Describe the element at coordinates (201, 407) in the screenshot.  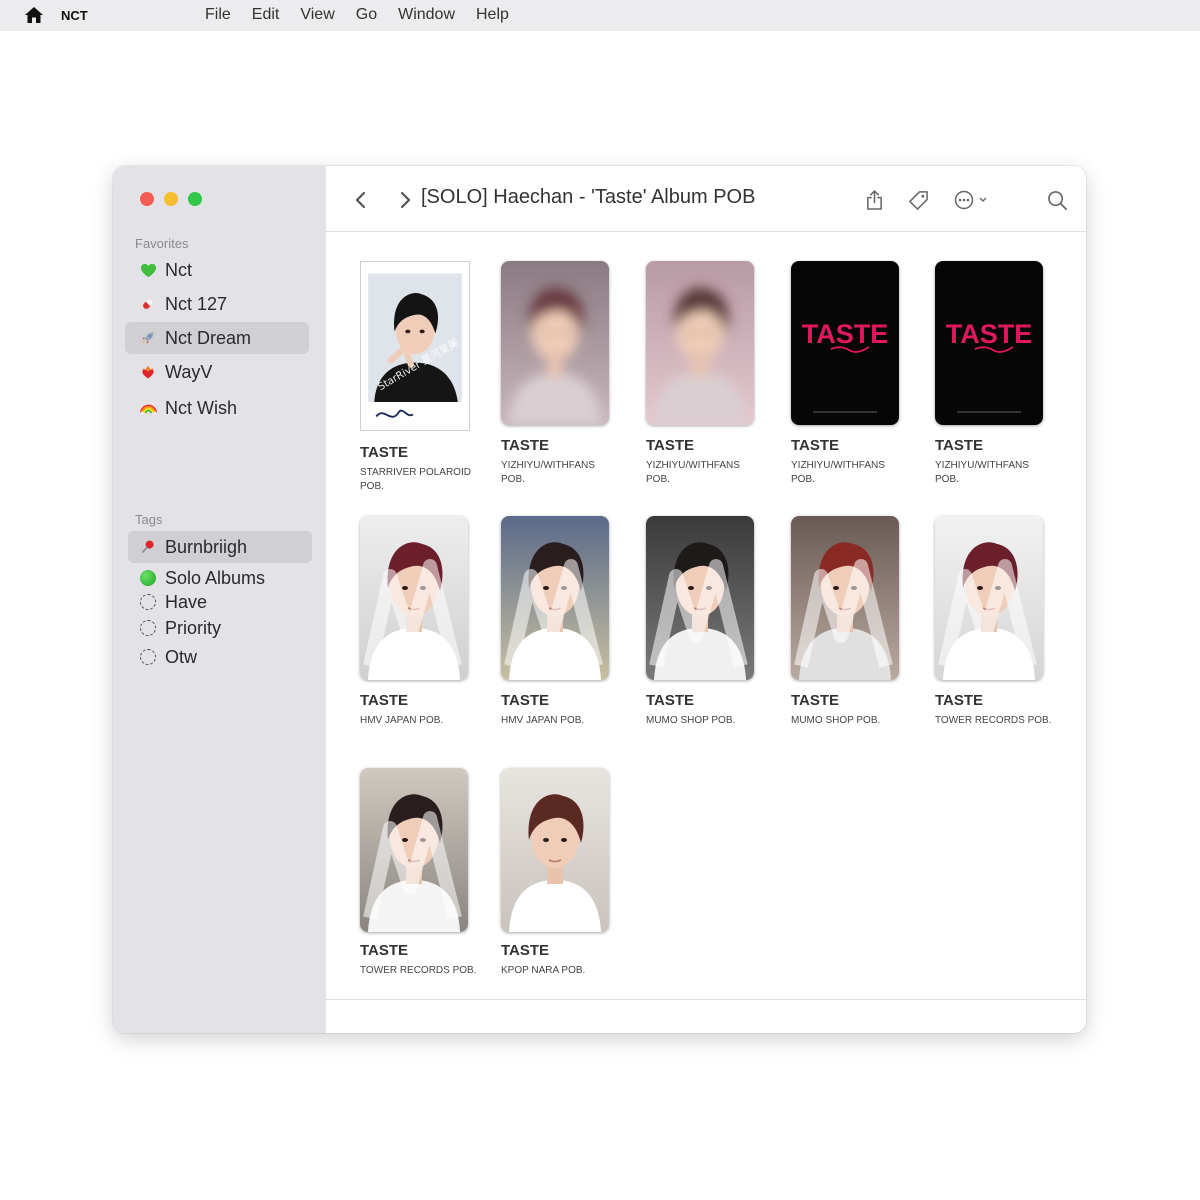
I see `sidebar-item-label: Nct Wish` at that location.